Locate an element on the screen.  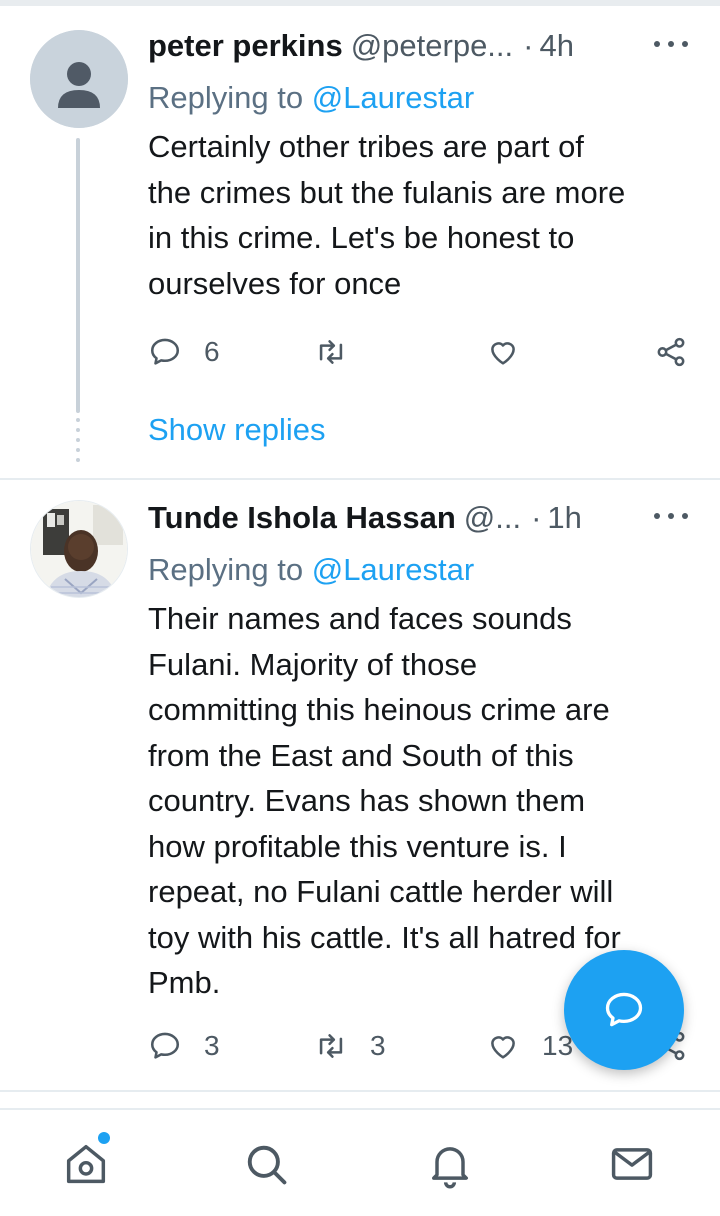
share-button is located at coordinates (671, 352).